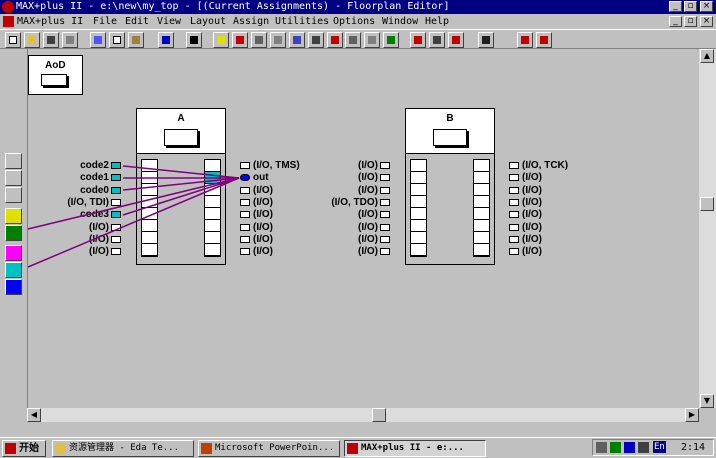 The image size is (716, 458). What do you see at coordinates (166, 40) in the screenshot?
I see `undo-icon` at bounding box center [166, 40].